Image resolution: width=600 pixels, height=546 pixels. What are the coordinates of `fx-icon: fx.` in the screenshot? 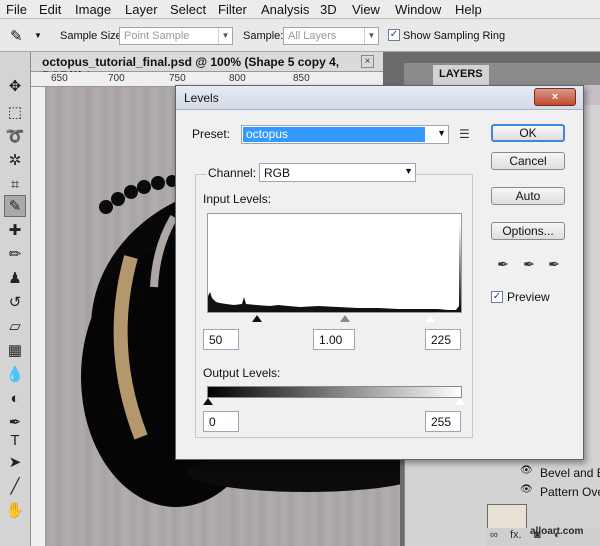 It's located at (516, 535).